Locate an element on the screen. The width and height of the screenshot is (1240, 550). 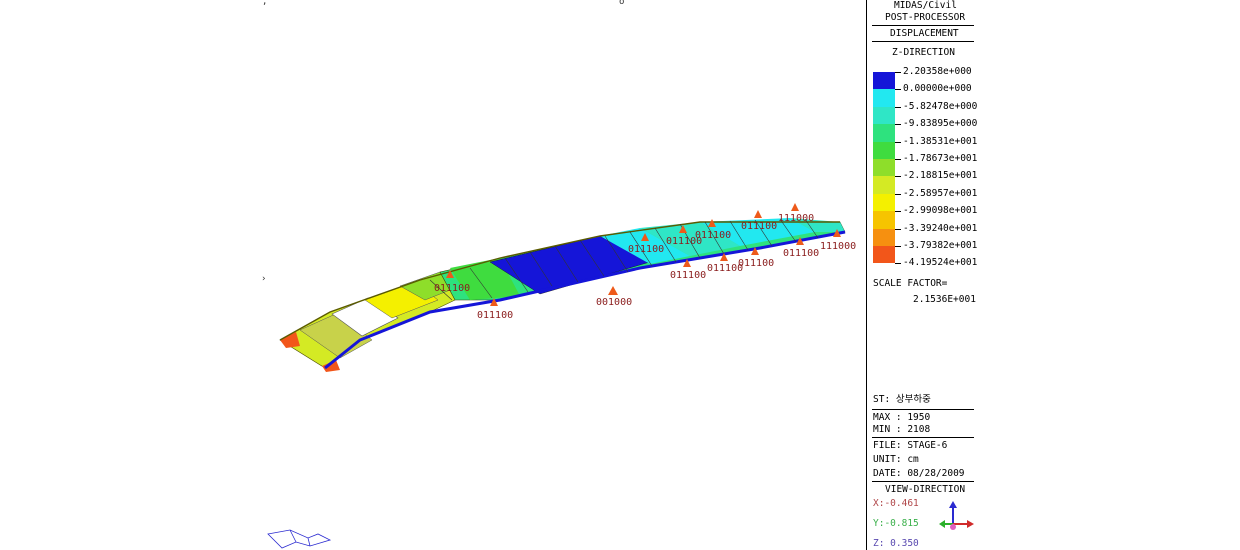
legend-value: -4.19524e+001 is located at coordinates (940, 263).